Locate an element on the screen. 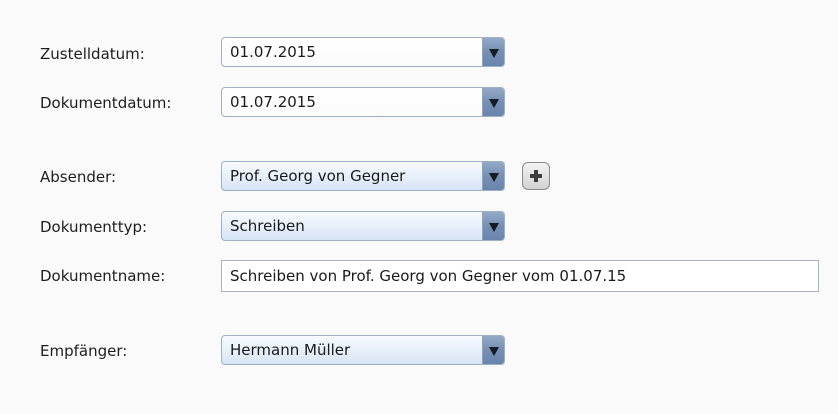  plus-icon is located at coordinates (536, 176).